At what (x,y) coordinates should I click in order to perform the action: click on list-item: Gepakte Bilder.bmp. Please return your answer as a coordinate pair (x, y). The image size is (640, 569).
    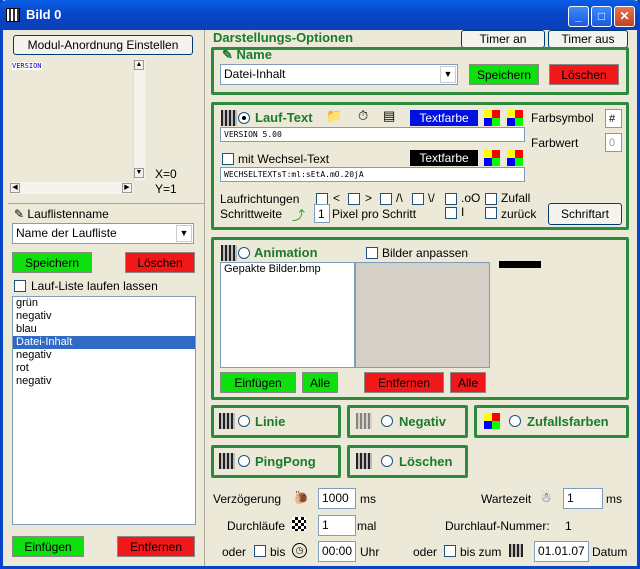
    Looking at the image, I should click on (287, 269).